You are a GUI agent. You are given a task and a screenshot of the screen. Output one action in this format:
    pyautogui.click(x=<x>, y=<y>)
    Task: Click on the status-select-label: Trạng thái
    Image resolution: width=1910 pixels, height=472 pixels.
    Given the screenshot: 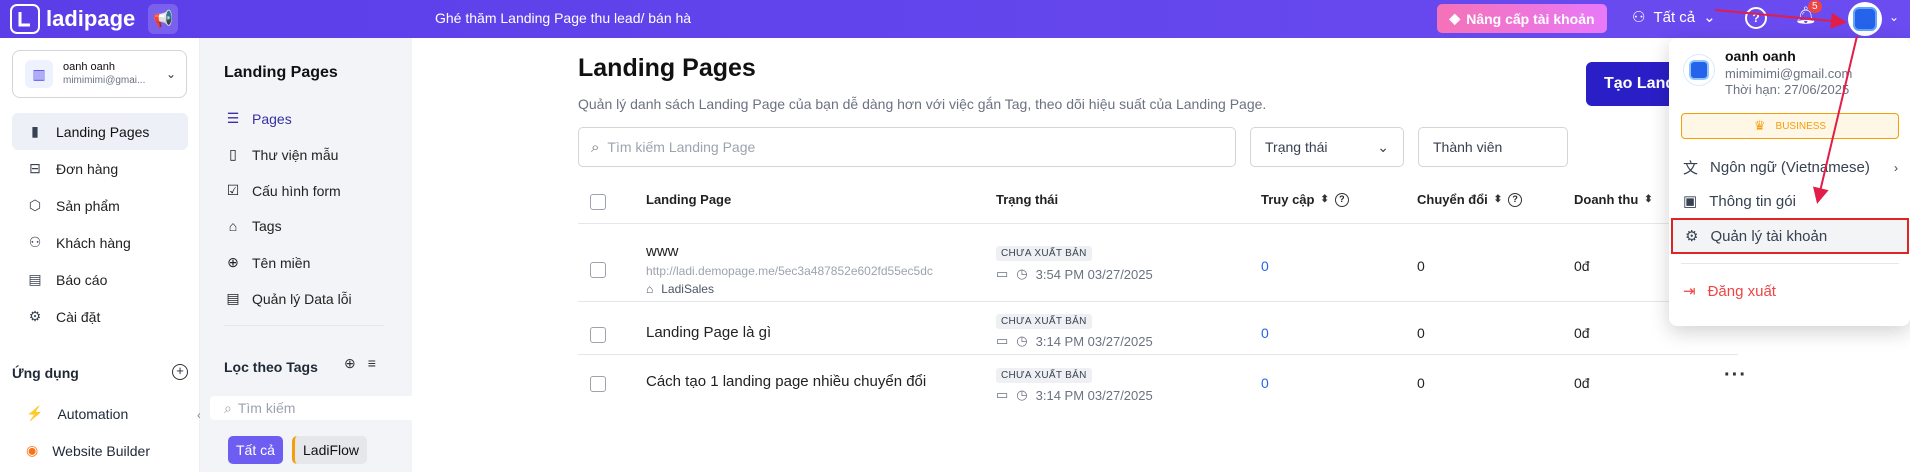 What is the action you would take?
    pyautogui.click(x=1296, y=147)
    